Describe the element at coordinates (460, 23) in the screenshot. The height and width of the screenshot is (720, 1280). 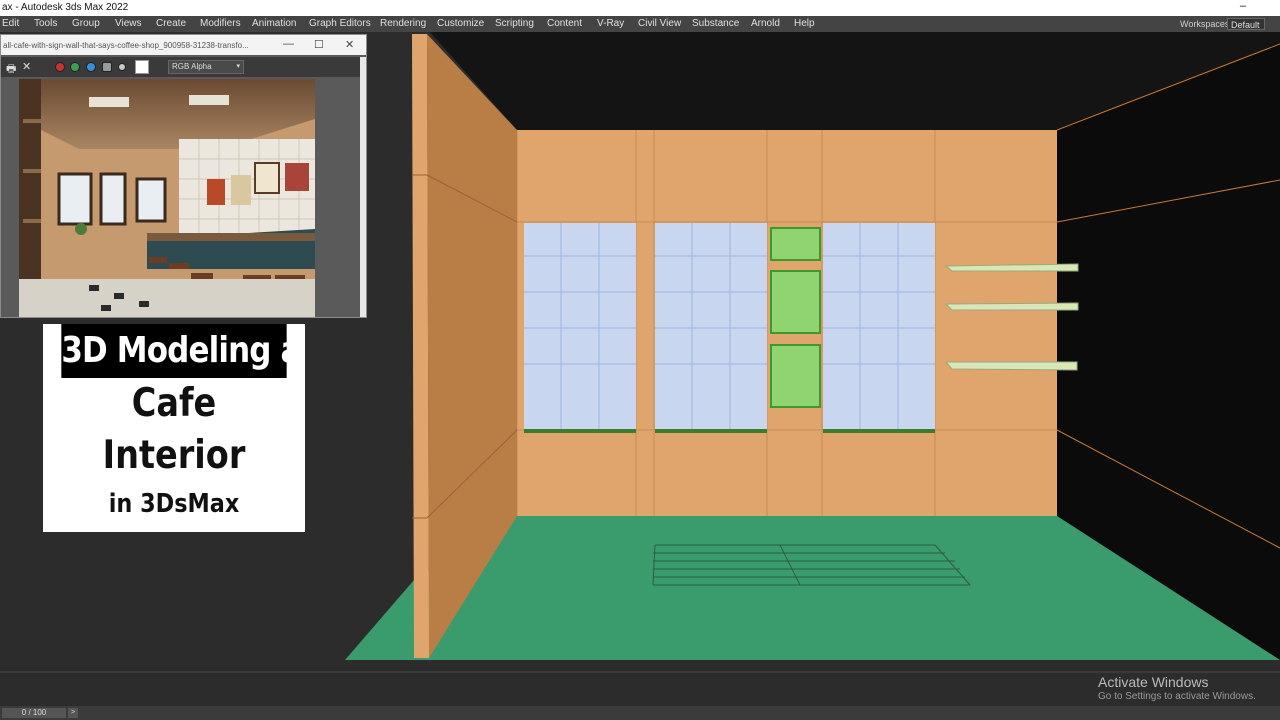
I see `menu-customize: Customize` at that location.